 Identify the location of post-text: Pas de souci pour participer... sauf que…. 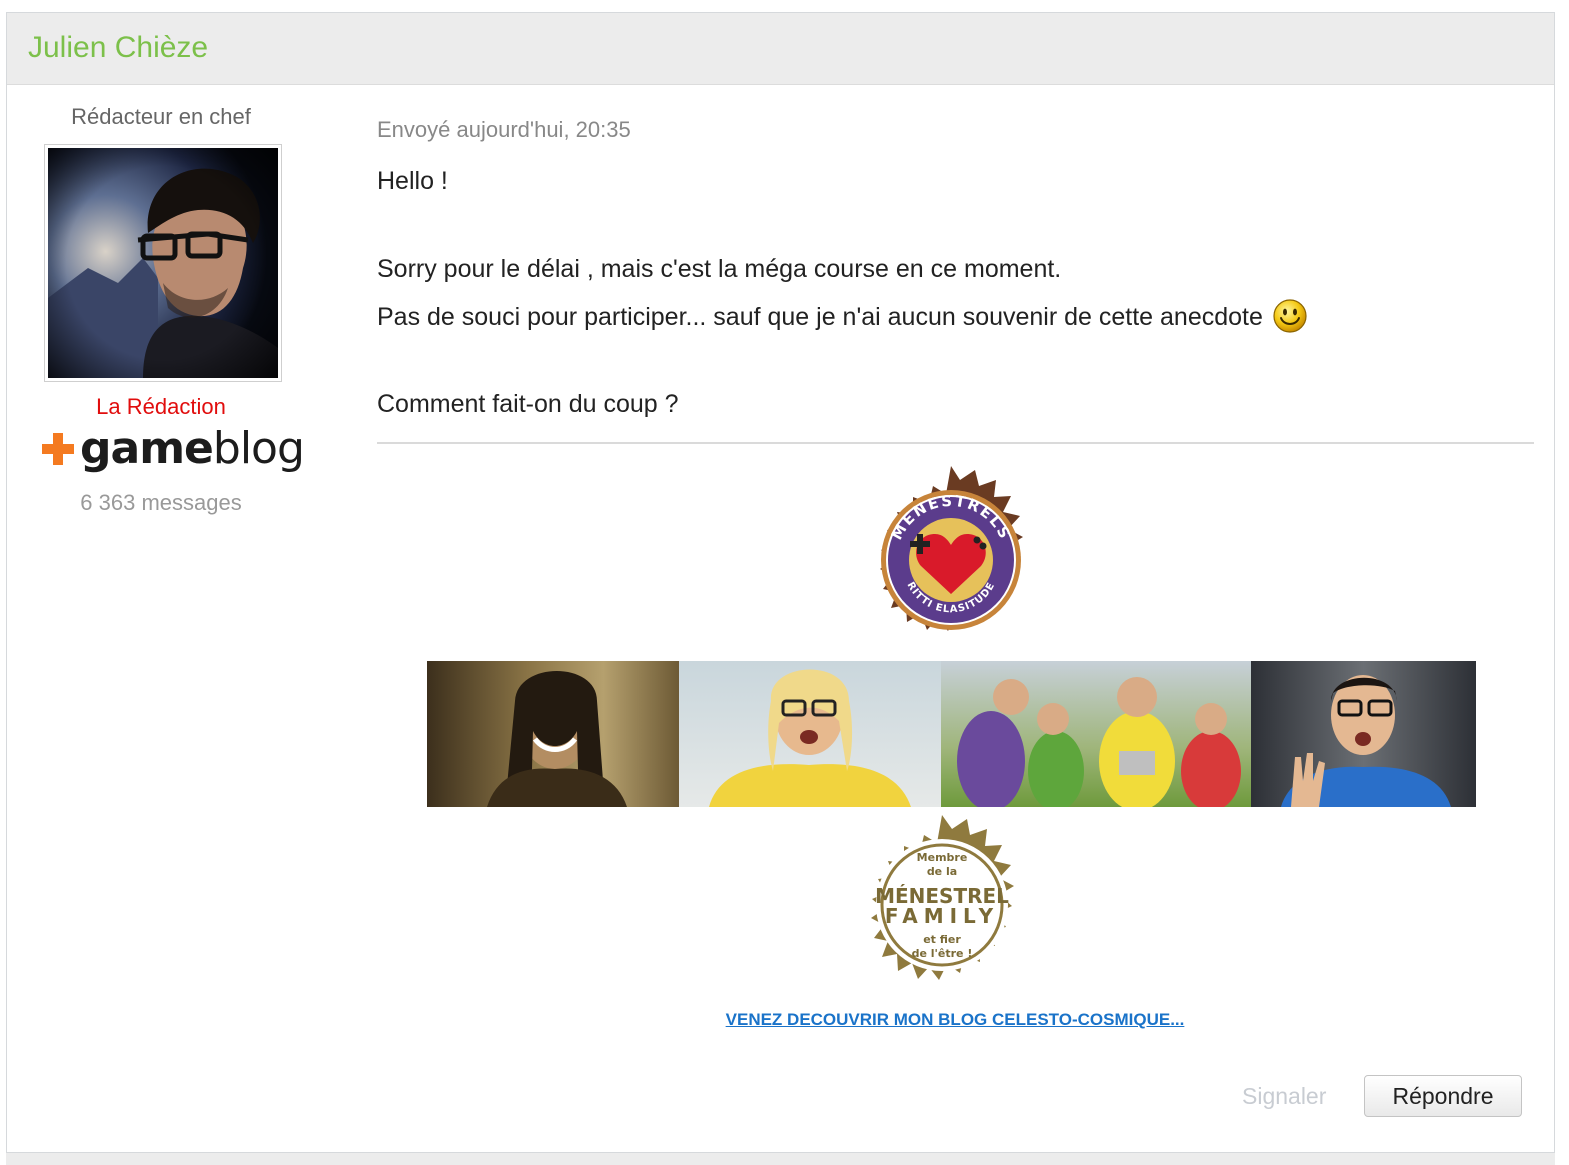
(820, 316).